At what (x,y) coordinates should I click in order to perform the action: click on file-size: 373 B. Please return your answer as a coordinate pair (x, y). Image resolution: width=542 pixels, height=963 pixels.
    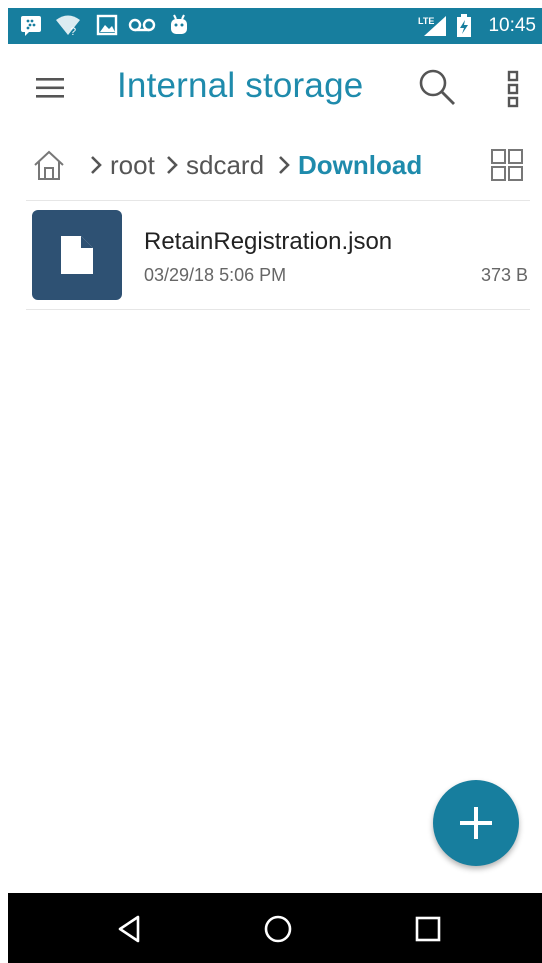
    Looking at the image, I should click on (504, 275).